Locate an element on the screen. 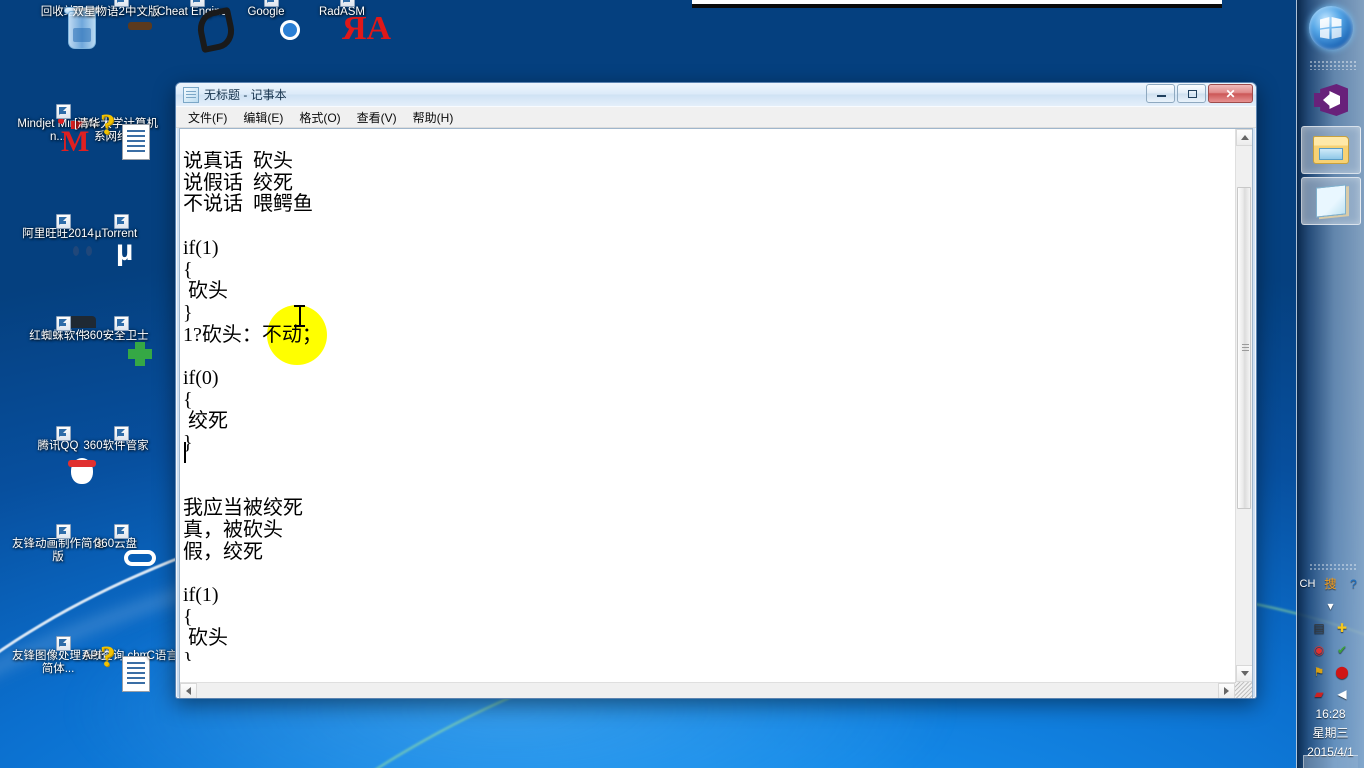  volume-icon: ◀ is located at coordinates (1342, 694).